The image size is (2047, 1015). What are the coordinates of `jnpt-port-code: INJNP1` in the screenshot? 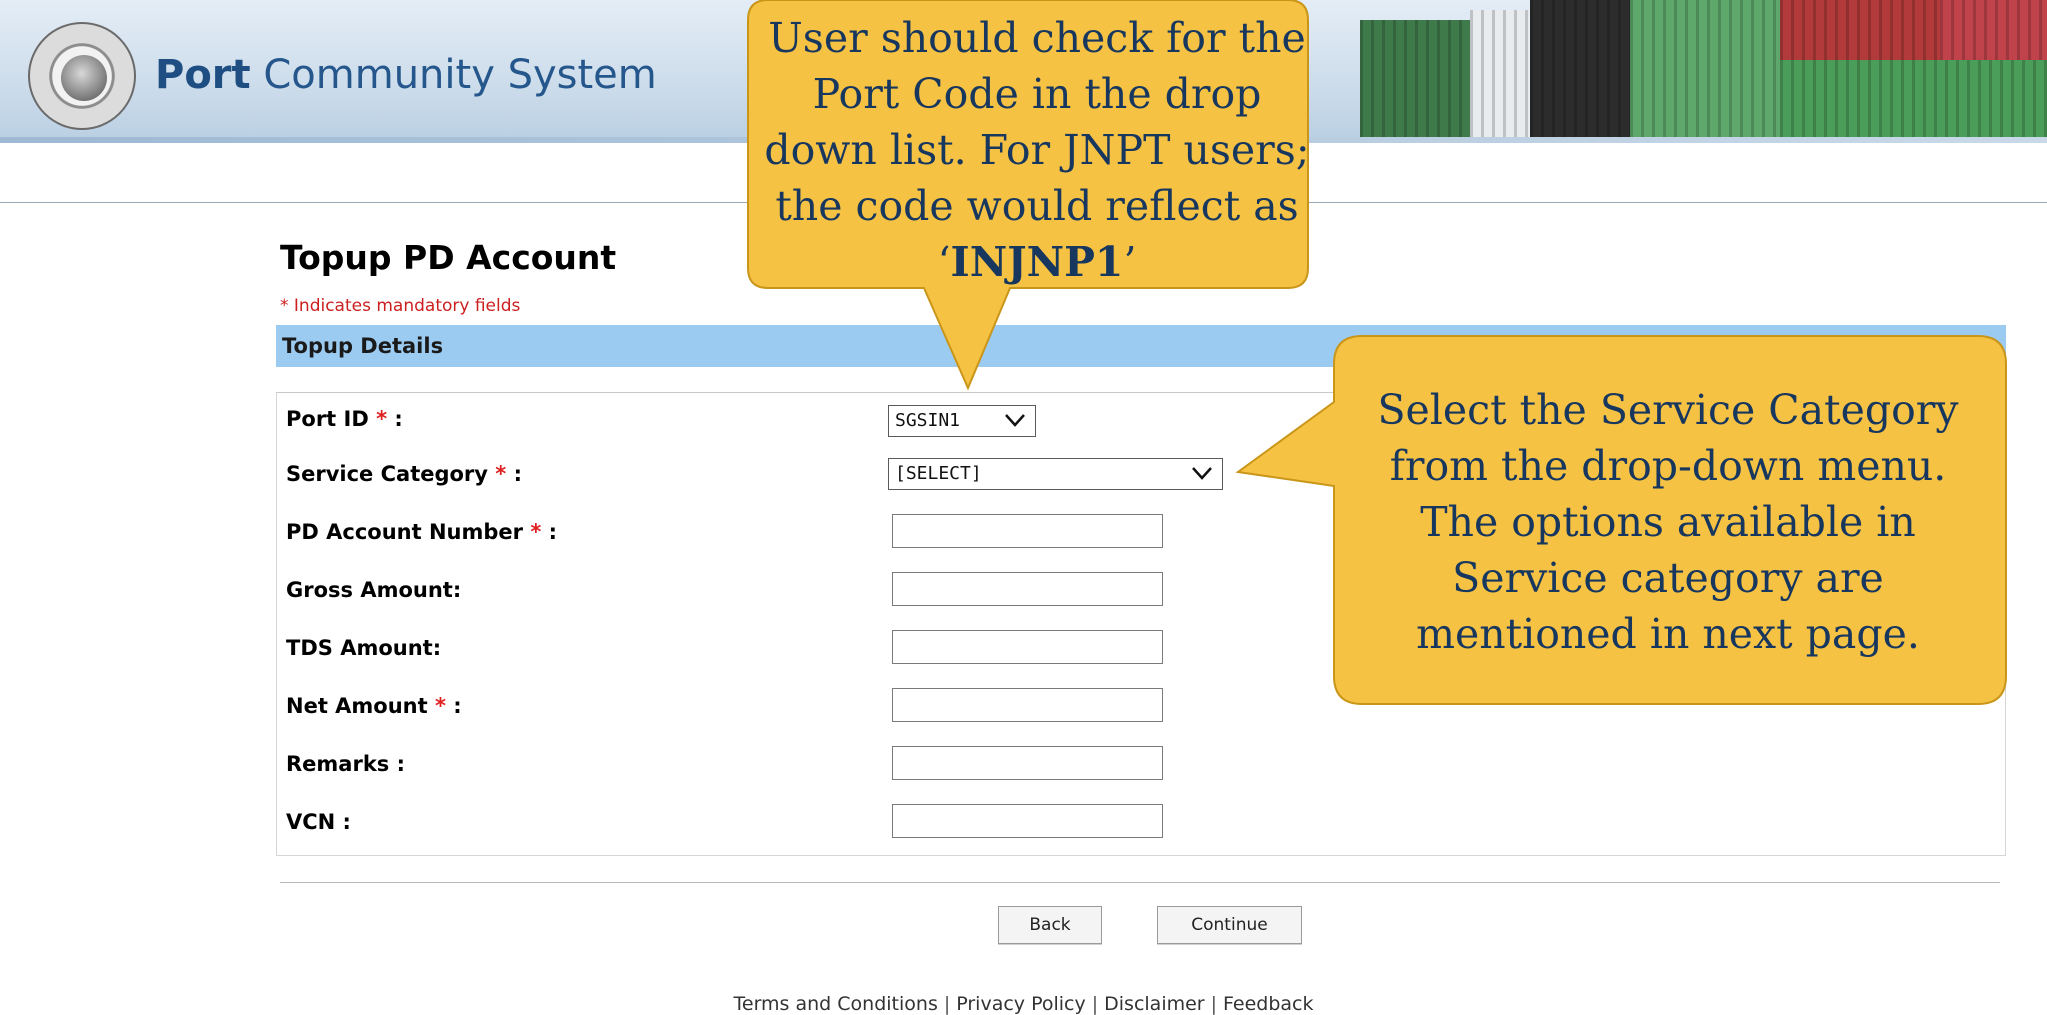 It's located at (1037, 262).